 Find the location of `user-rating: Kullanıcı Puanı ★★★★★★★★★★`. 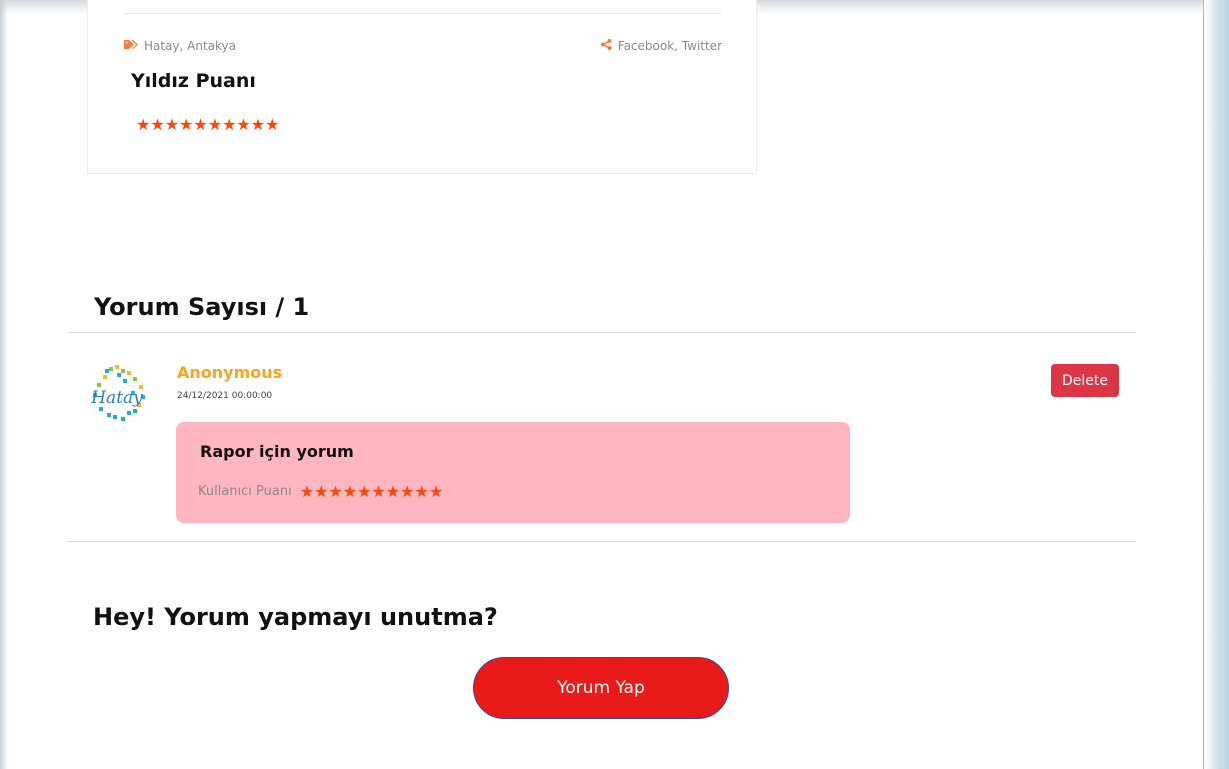

user-rating: Kullanıcı Puanı ★★★★★★★★★★ is located at coordinates (320, 491).